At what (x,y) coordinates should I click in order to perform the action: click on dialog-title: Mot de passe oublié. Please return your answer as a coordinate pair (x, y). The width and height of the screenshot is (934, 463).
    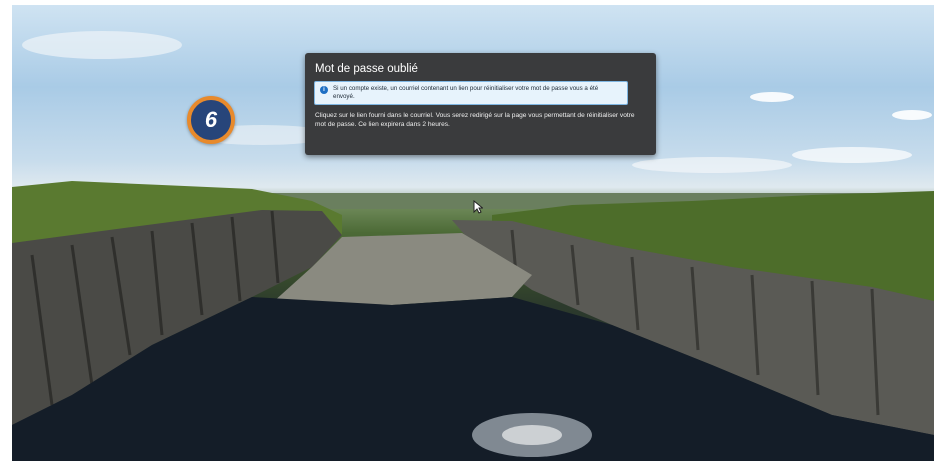
    Looking at the image, I should click on (366, 69).